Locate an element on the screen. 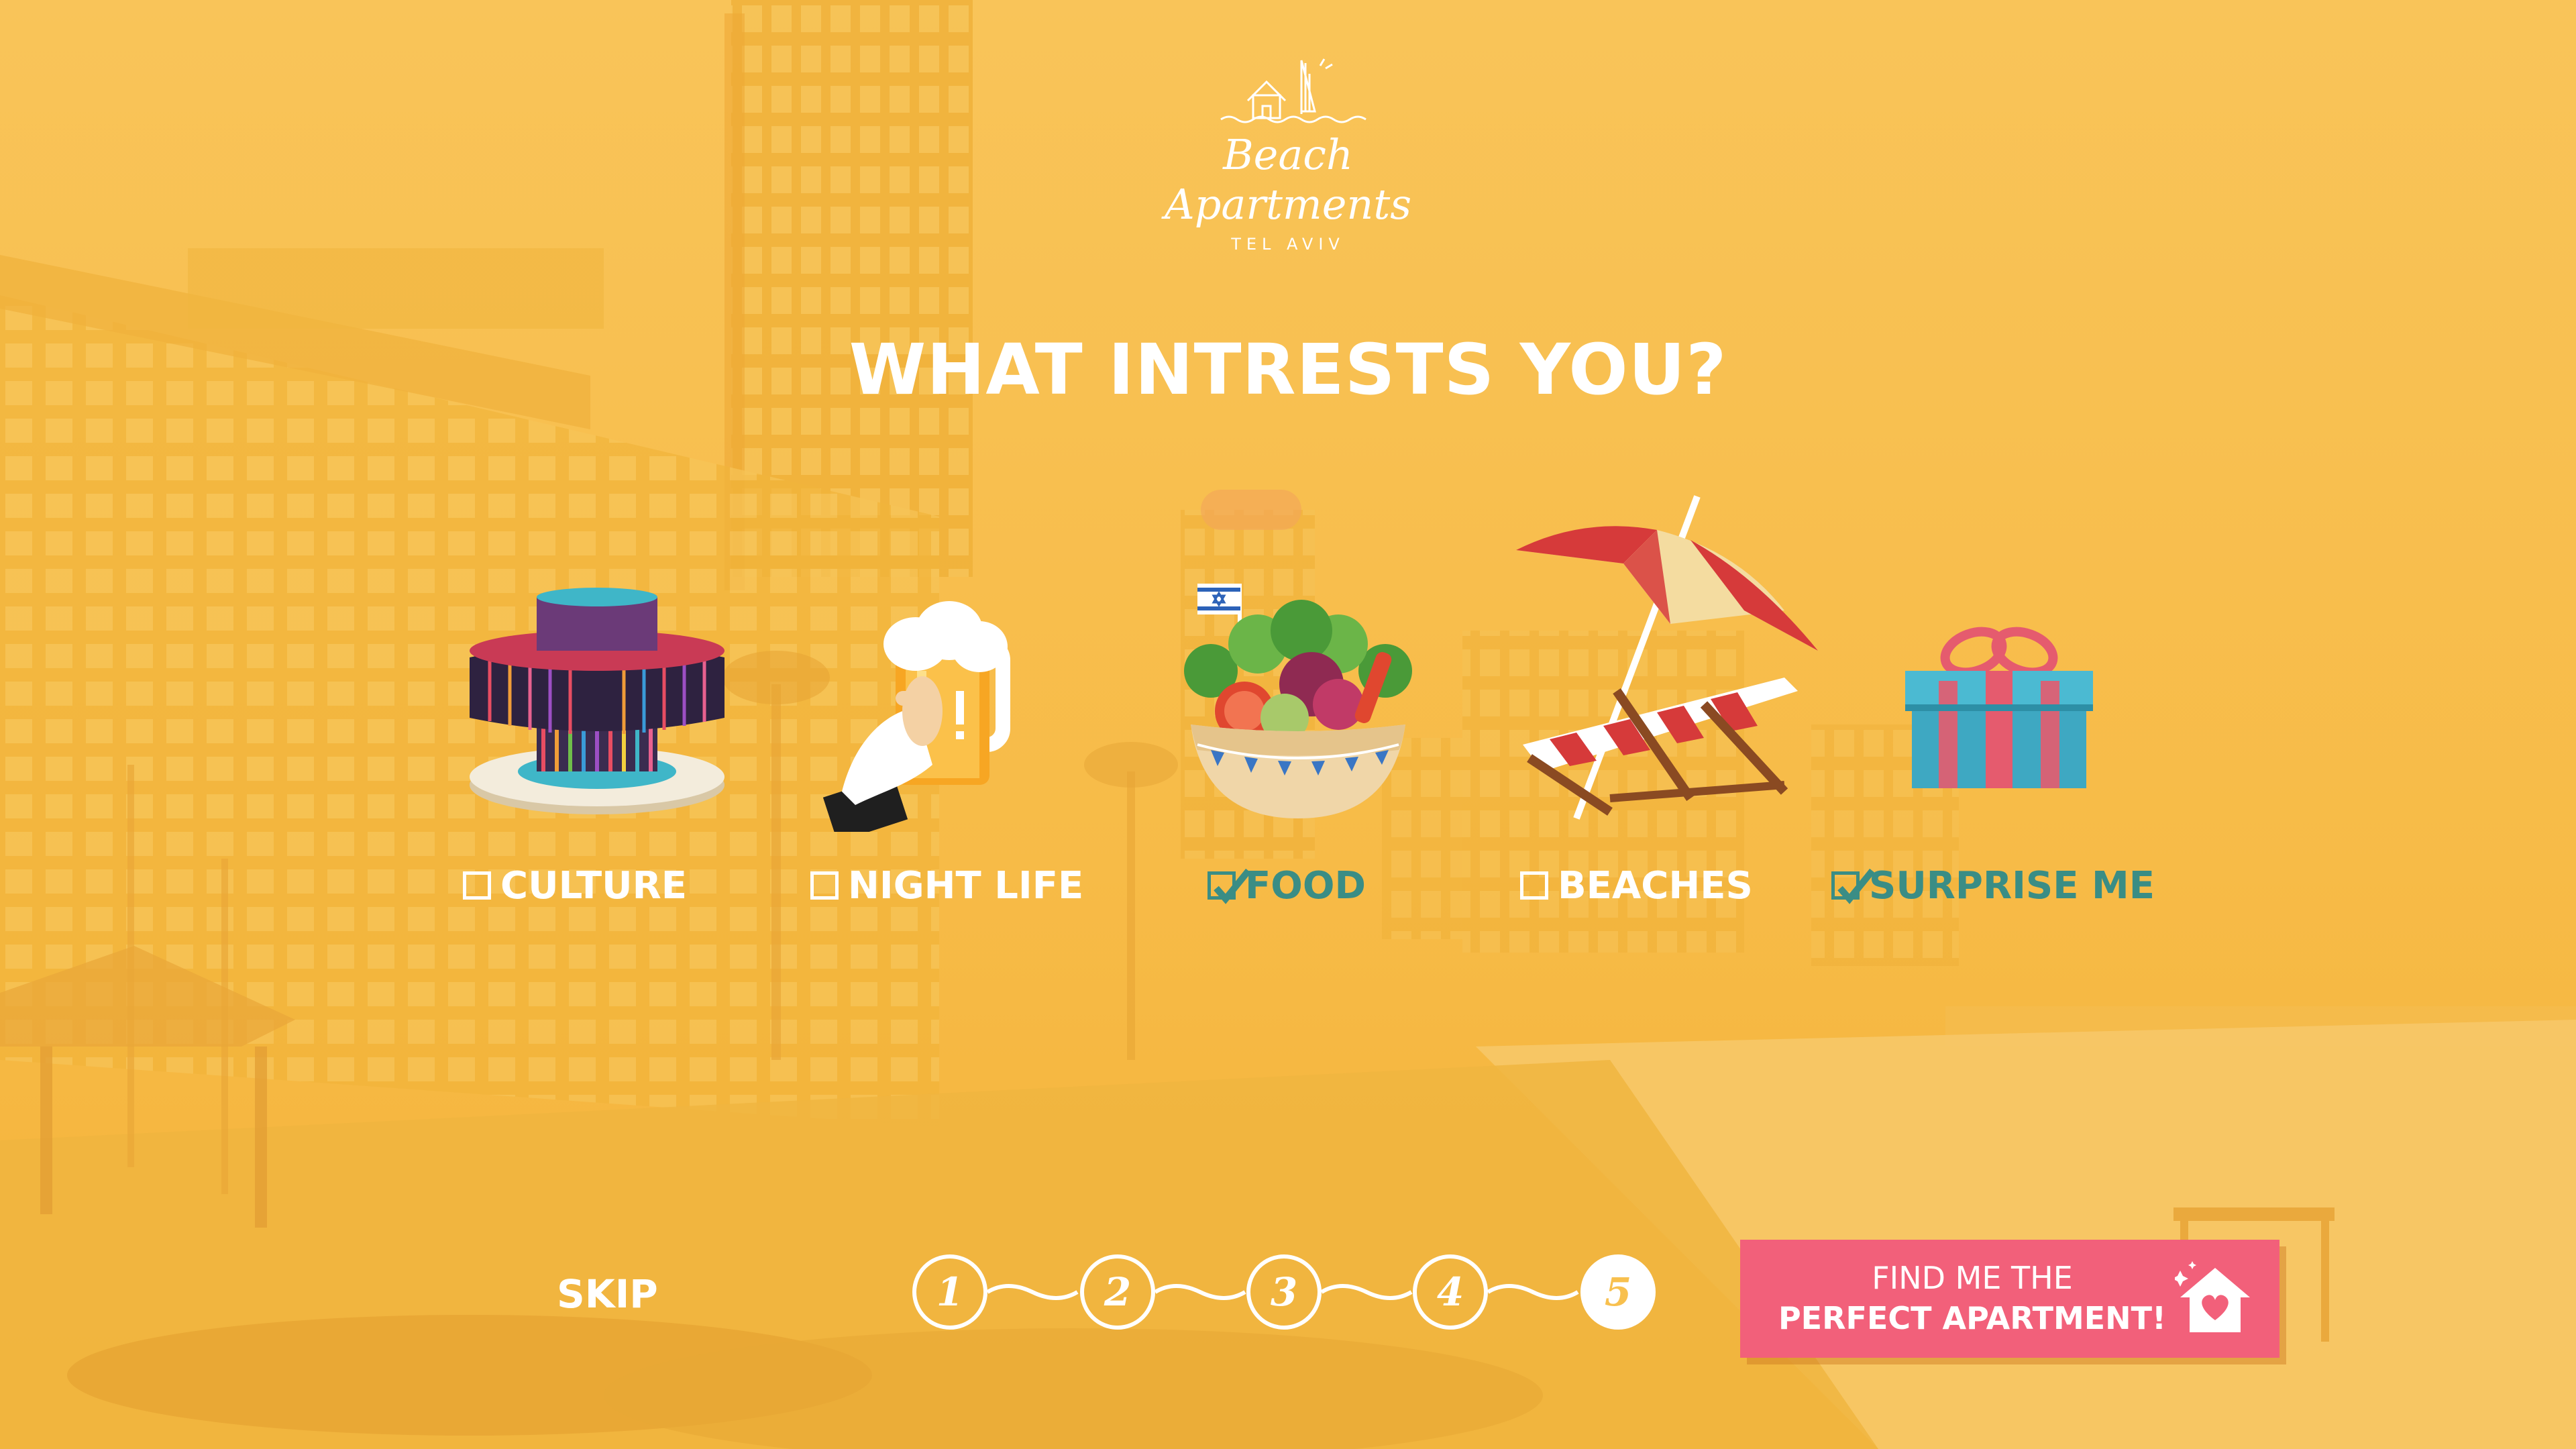 The height and width of the screenshot is (1449, 2576). house-sailboat-icon is located at coordinates (1293, 90).